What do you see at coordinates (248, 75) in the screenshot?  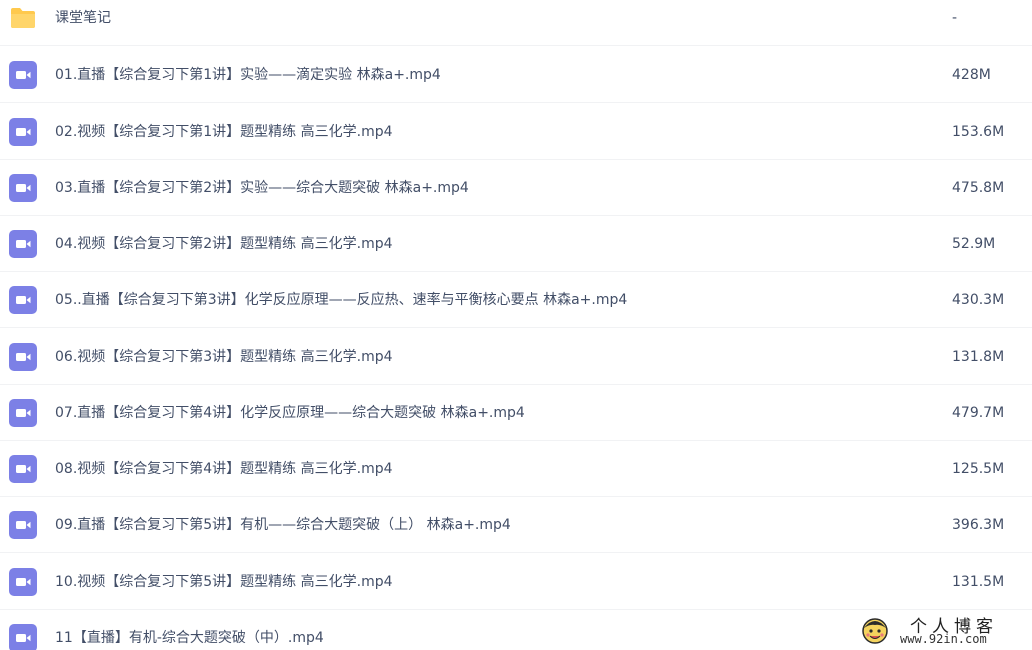 I see `file-name: 01.直播【综合复习下第1讲】实验——滴定实验 林森a+.mp4` at bounding box center [248, 75].